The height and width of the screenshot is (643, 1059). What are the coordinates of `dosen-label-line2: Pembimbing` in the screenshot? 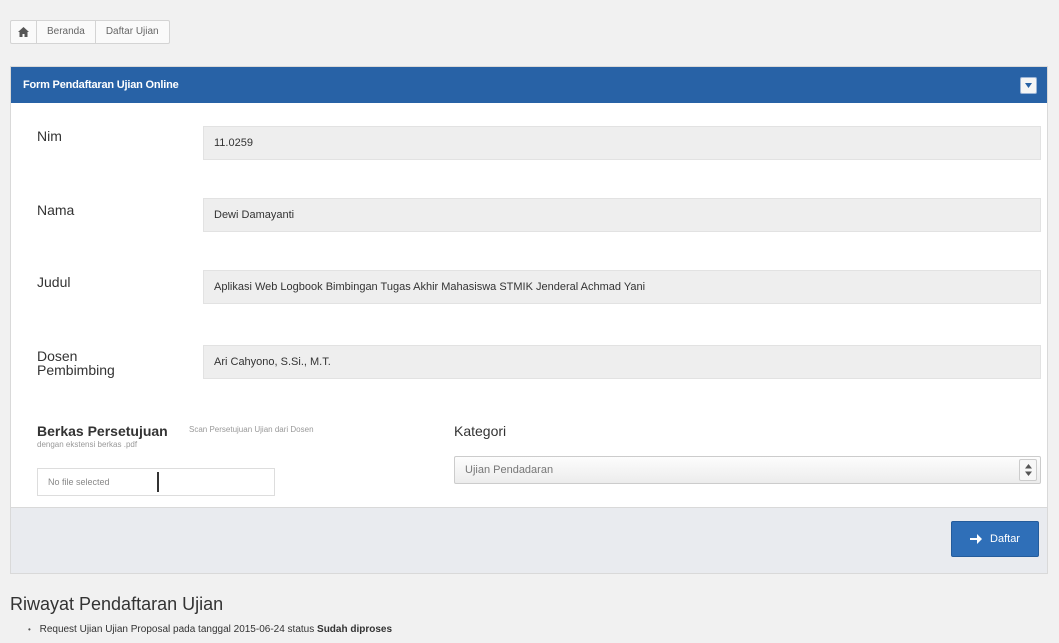 It's located at (76, 370).